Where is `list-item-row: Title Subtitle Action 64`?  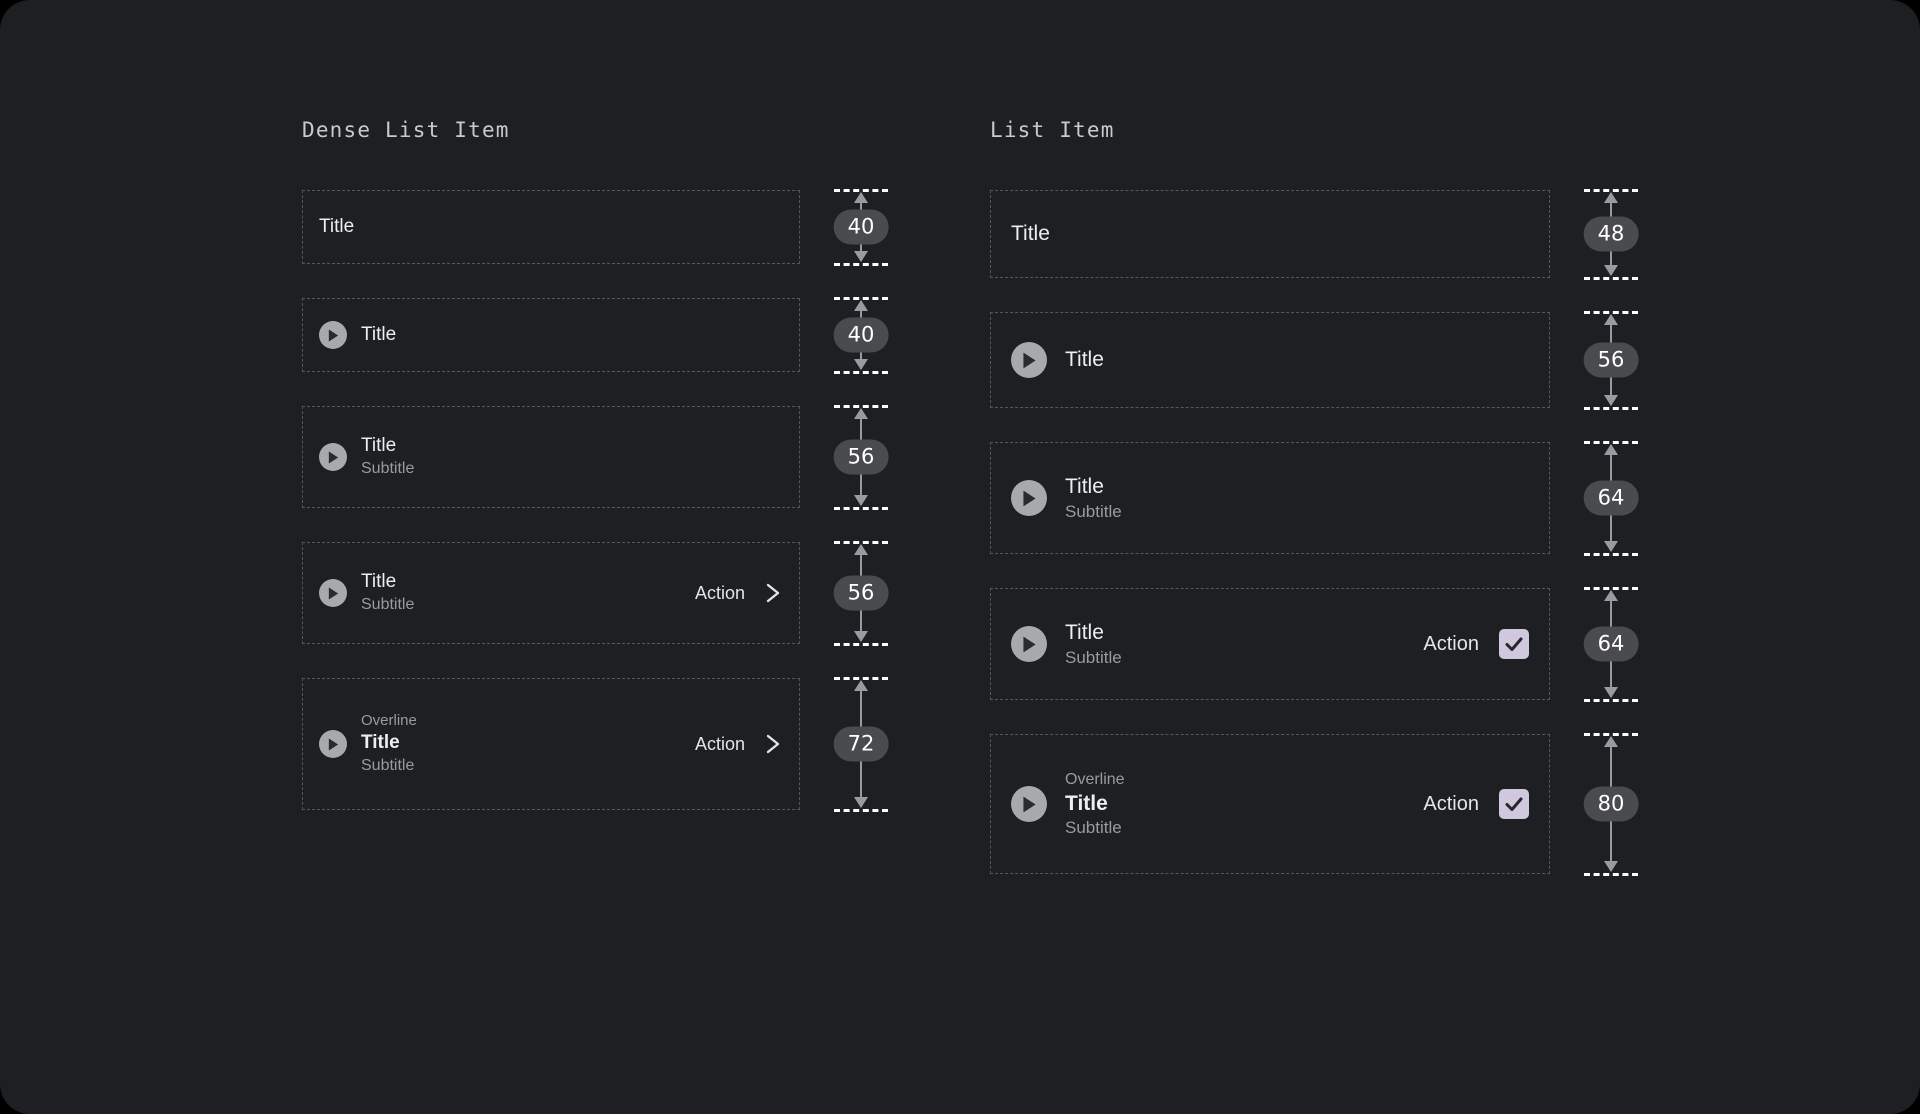
list-item-row: Title Subtitle Action 64 is located at coordinates (1316, 644).